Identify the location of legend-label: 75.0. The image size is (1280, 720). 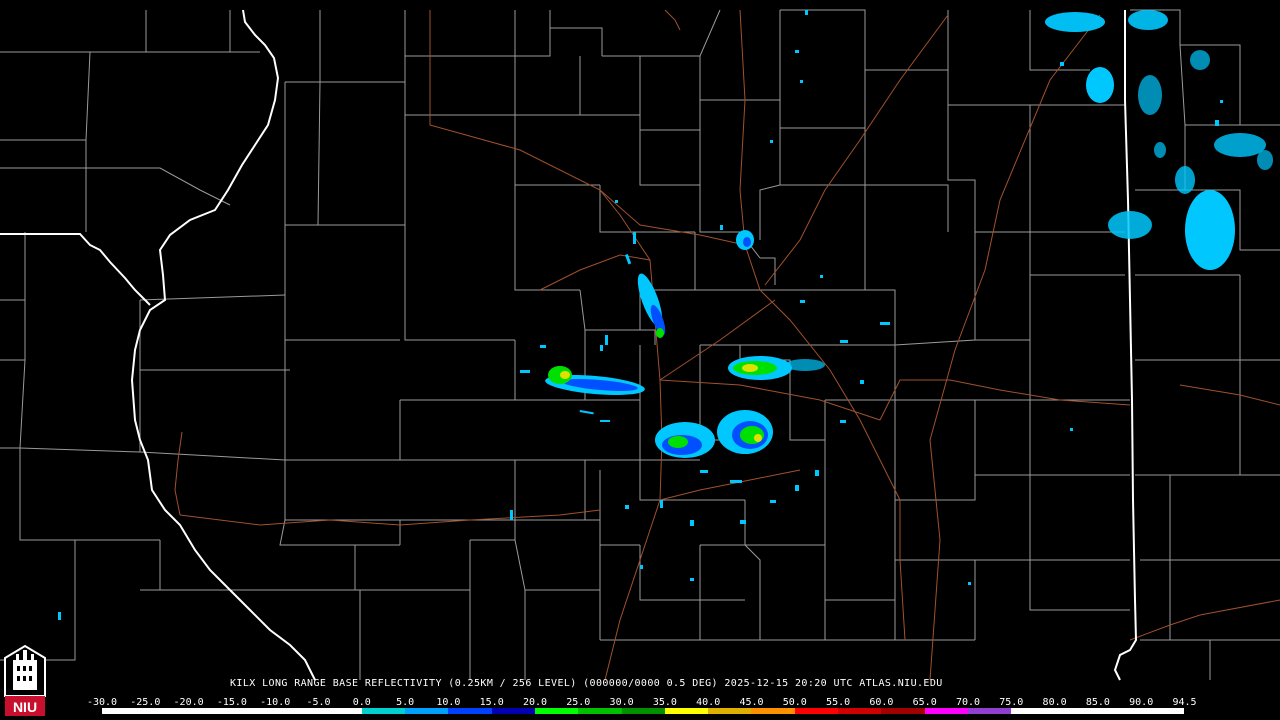
(1011, 702).